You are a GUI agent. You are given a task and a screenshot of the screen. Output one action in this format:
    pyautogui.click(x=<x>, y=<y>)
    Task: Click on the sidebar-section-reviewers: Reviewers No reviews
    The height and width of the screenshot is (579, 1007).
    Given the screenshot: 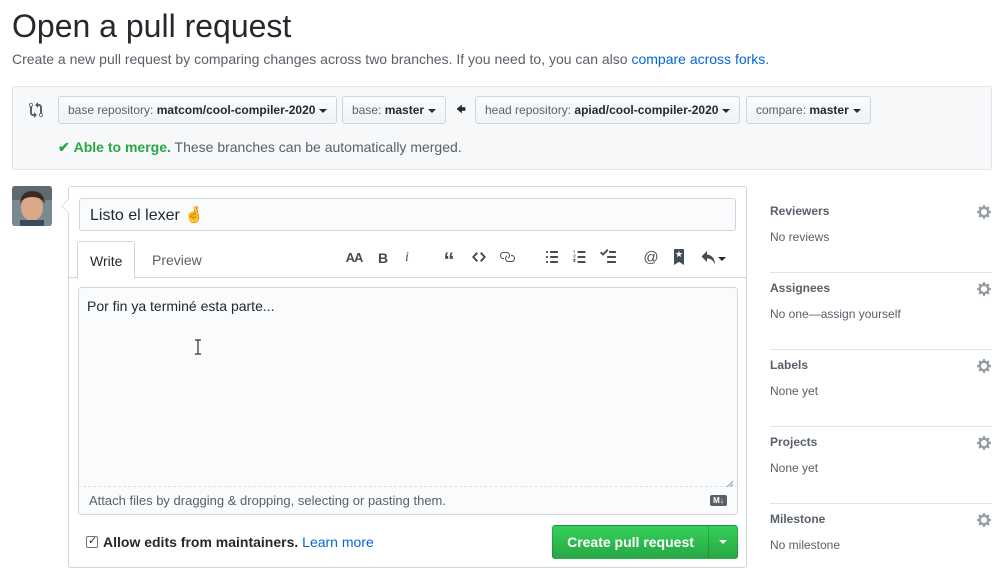 What is the action you would take?
    pyautogui.click(x=881, y=234)
    